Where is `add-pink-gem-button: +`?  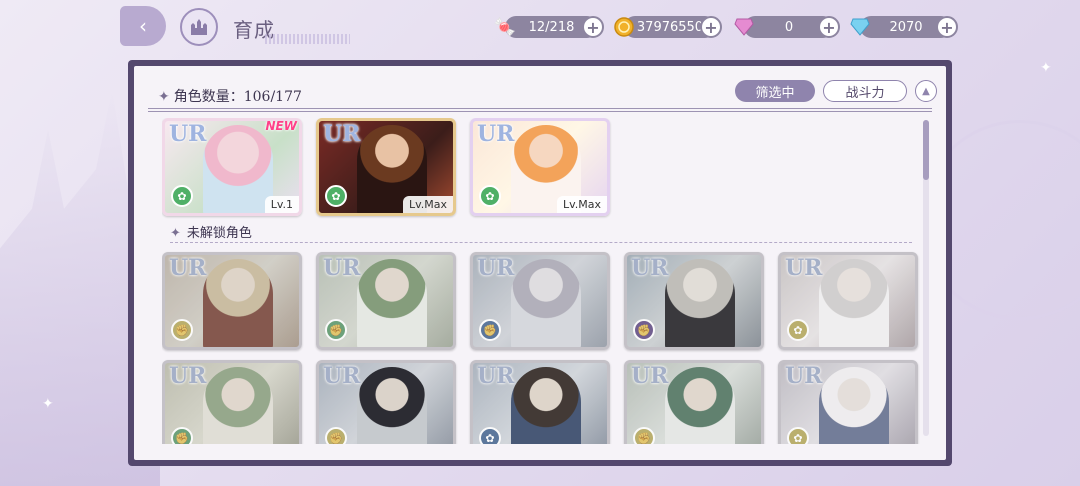
add-pink-gem-button: + is located at coordinates (829, 27).